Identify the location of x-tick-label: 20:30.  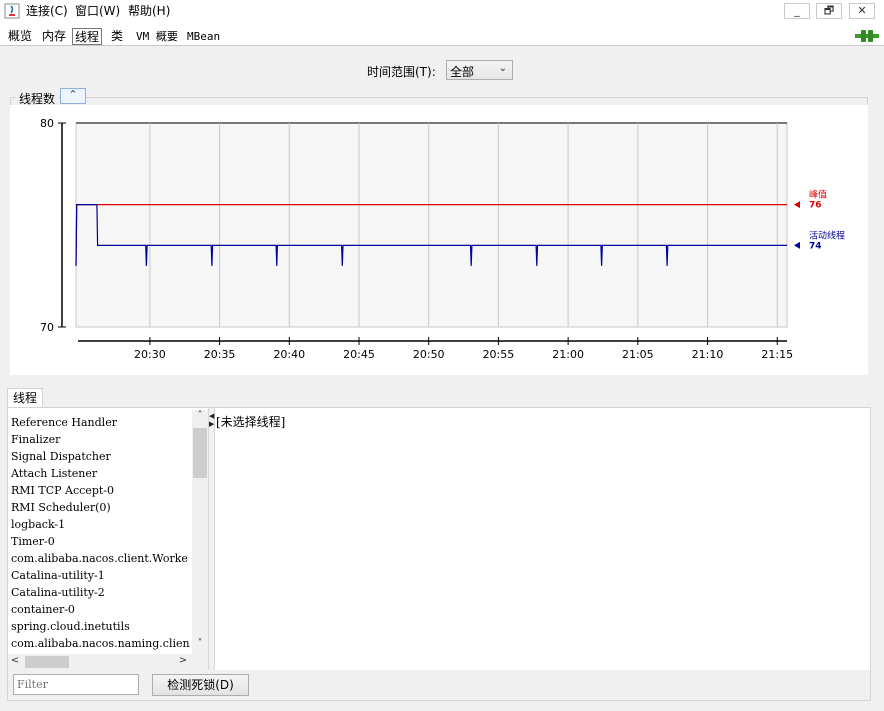
(150, 354).